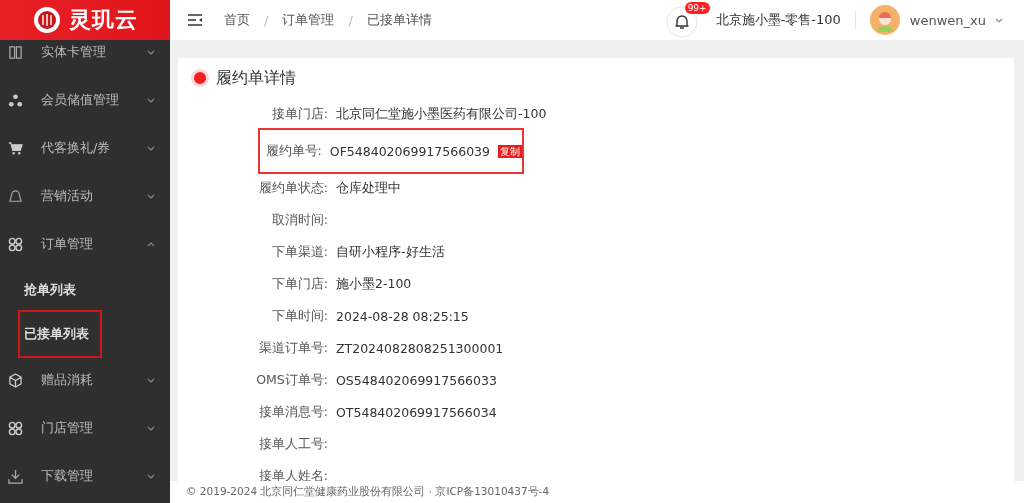 The width and height of the screenshot is (1024, 503). What do you see at coordinates (299, 114) in the screenshot?
I see `field-label: 接单门店:` at bounding box center [299, 114].